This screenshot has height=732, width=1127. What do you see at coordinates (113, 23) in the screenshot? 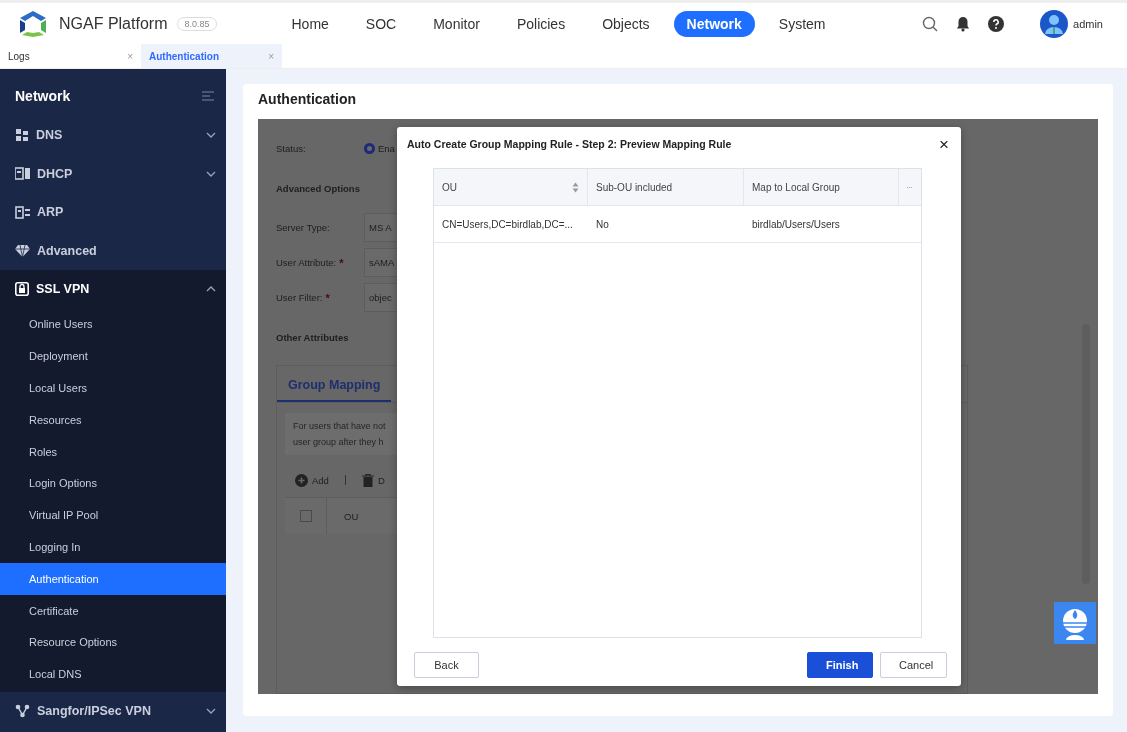
I see `product-name: NGAF Platform` at bounding box center [113, 23].